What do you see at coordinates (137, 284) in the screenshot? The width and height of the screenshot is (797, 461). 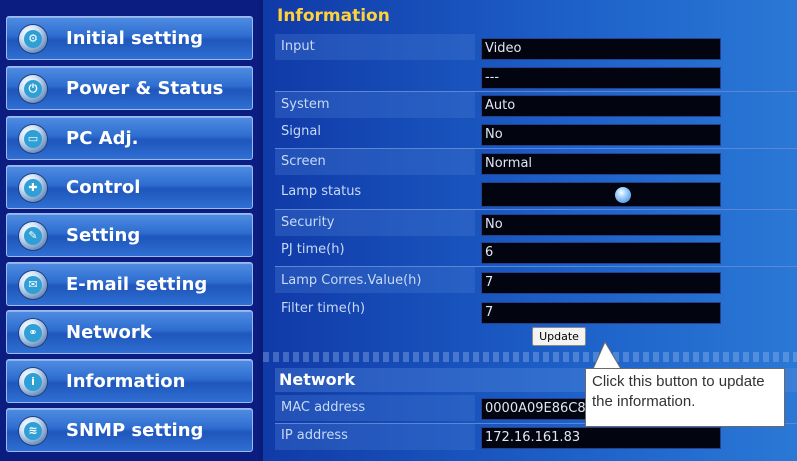 I see `nav-label: E-mail setting` at bounding box center [137, 284].